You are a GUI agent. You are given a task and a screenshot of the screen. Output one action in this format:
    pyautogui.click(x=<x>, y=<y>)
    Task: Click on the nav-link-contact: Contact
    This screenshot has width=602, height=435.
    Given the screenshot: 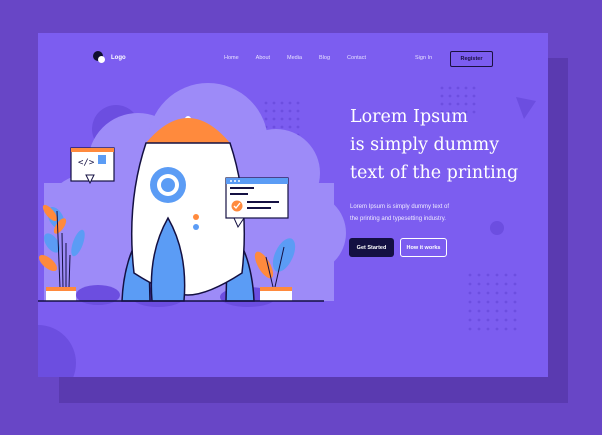 What is the action you would take?
    pyautogui.click(x=356, y=58)
    